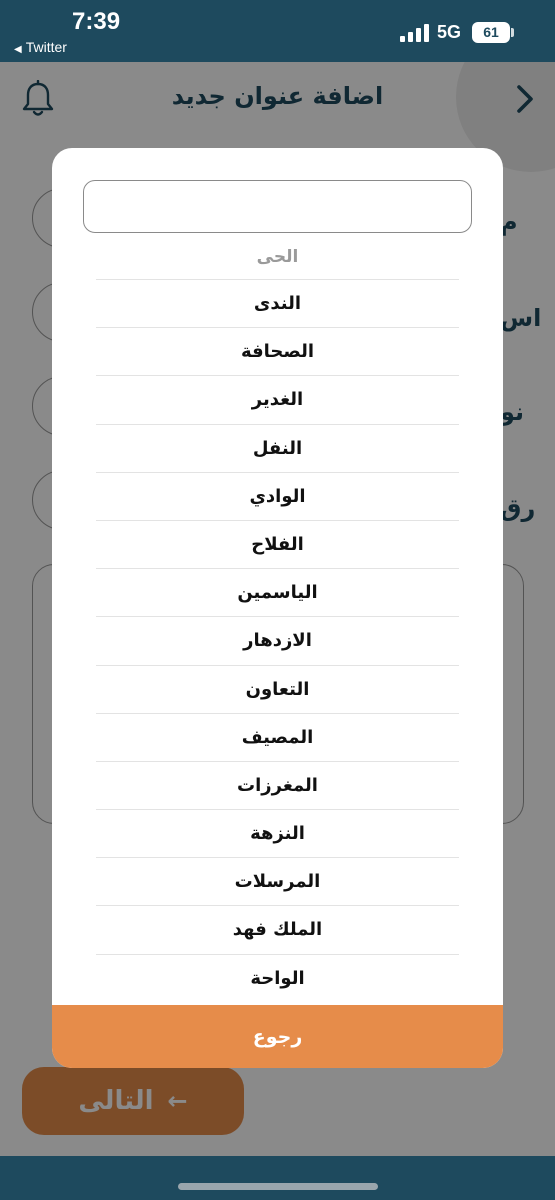  I want to click on signal-icon, so click(415, 33).